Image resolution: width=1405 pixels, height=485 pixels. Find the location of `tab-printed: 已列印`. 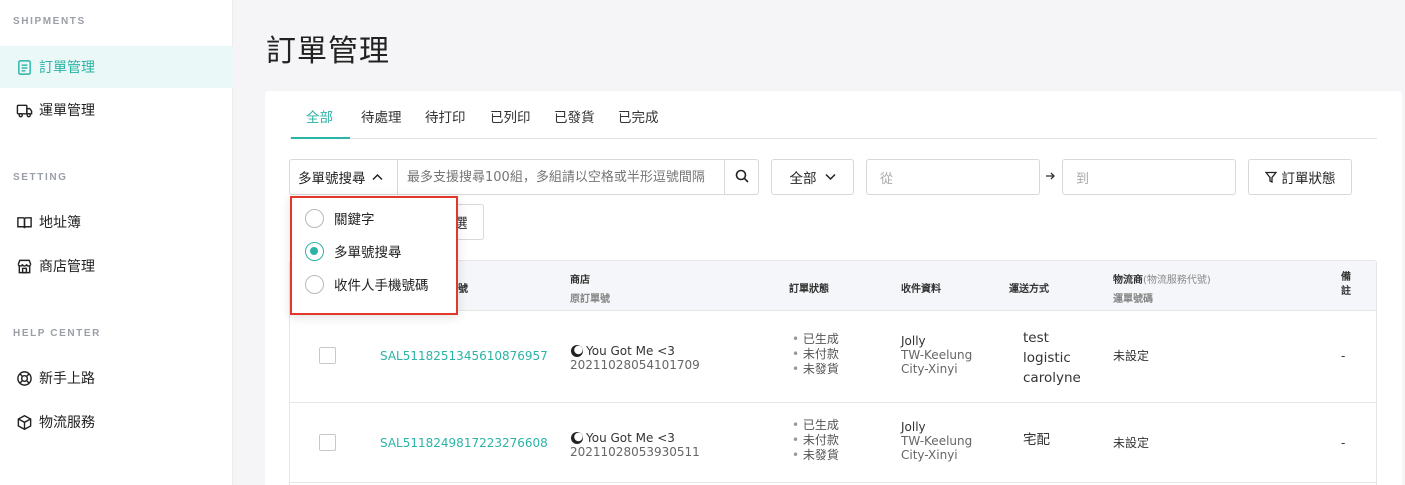

tab-printed: 已列印 is located at coordinates (510, 122).